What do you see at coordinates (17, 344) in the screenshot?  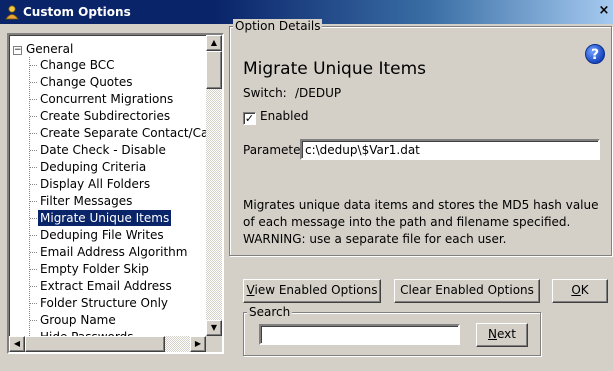 I see `scroll-left-icon: ◀` at bounding box center [17, 344].